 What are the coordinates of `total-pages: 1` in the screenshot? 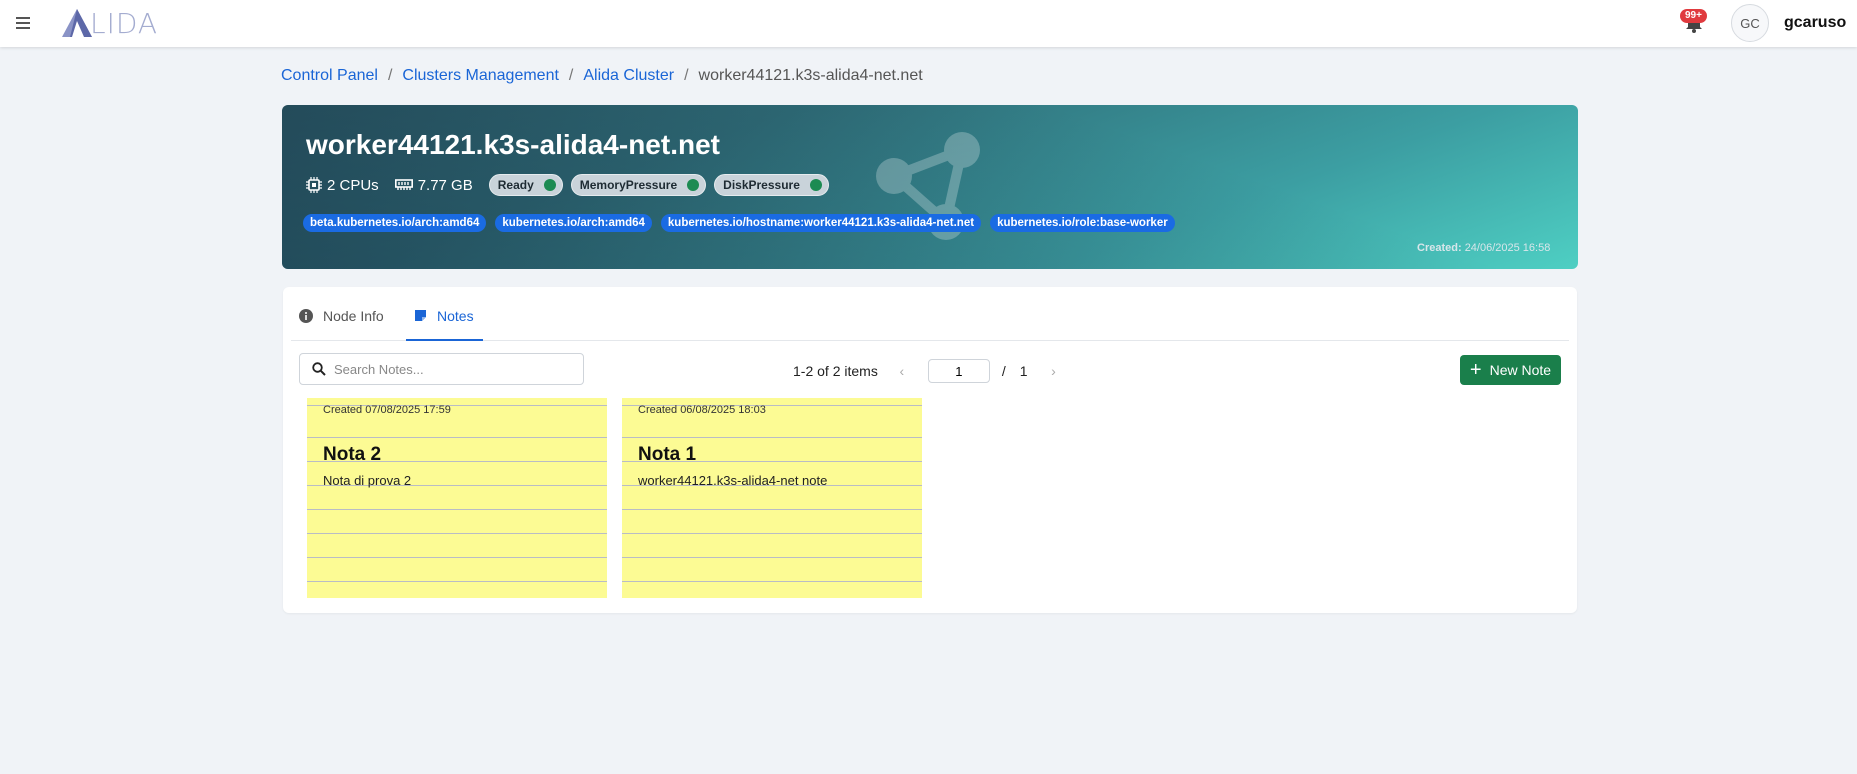 It's located at (1023, 371).